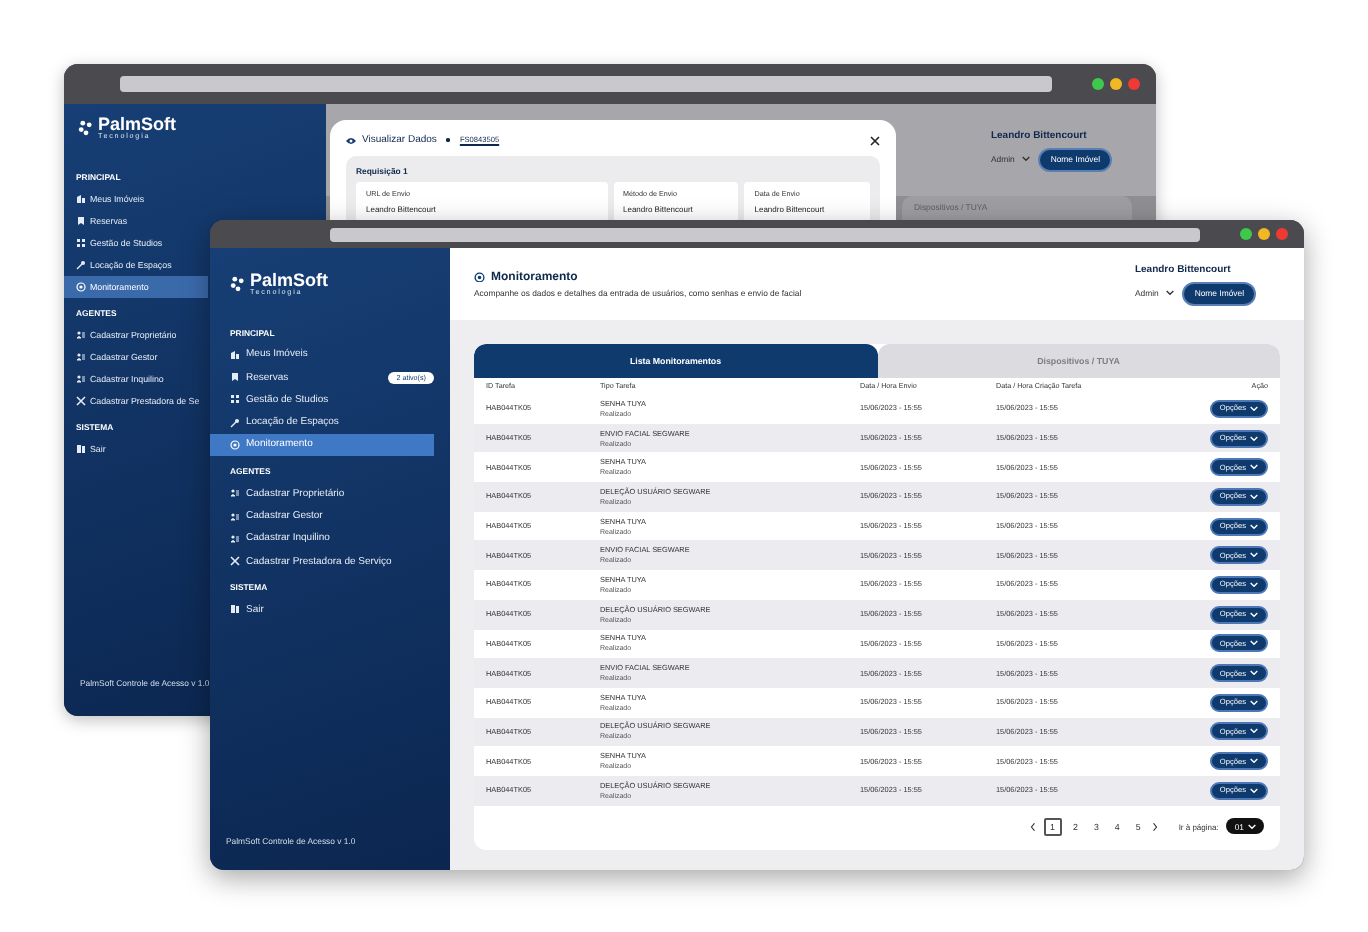 Image resolution: width=1368 pixels, height=932 pixels. I want to click on next-page-icon, so click(1155, 826).